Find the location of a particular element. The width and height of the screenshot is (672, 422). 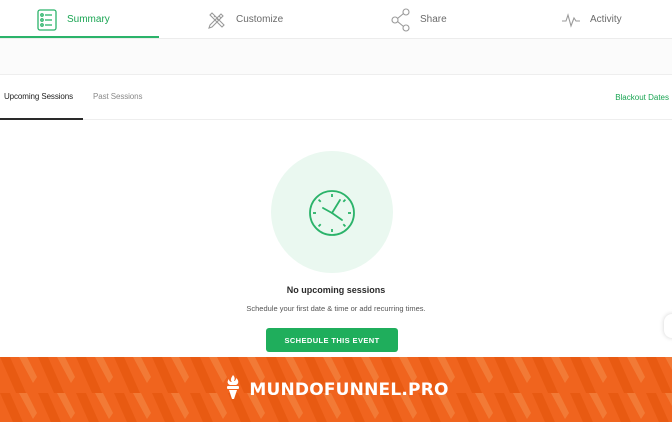

tab-share: Share is located at coordinates (419, 19).